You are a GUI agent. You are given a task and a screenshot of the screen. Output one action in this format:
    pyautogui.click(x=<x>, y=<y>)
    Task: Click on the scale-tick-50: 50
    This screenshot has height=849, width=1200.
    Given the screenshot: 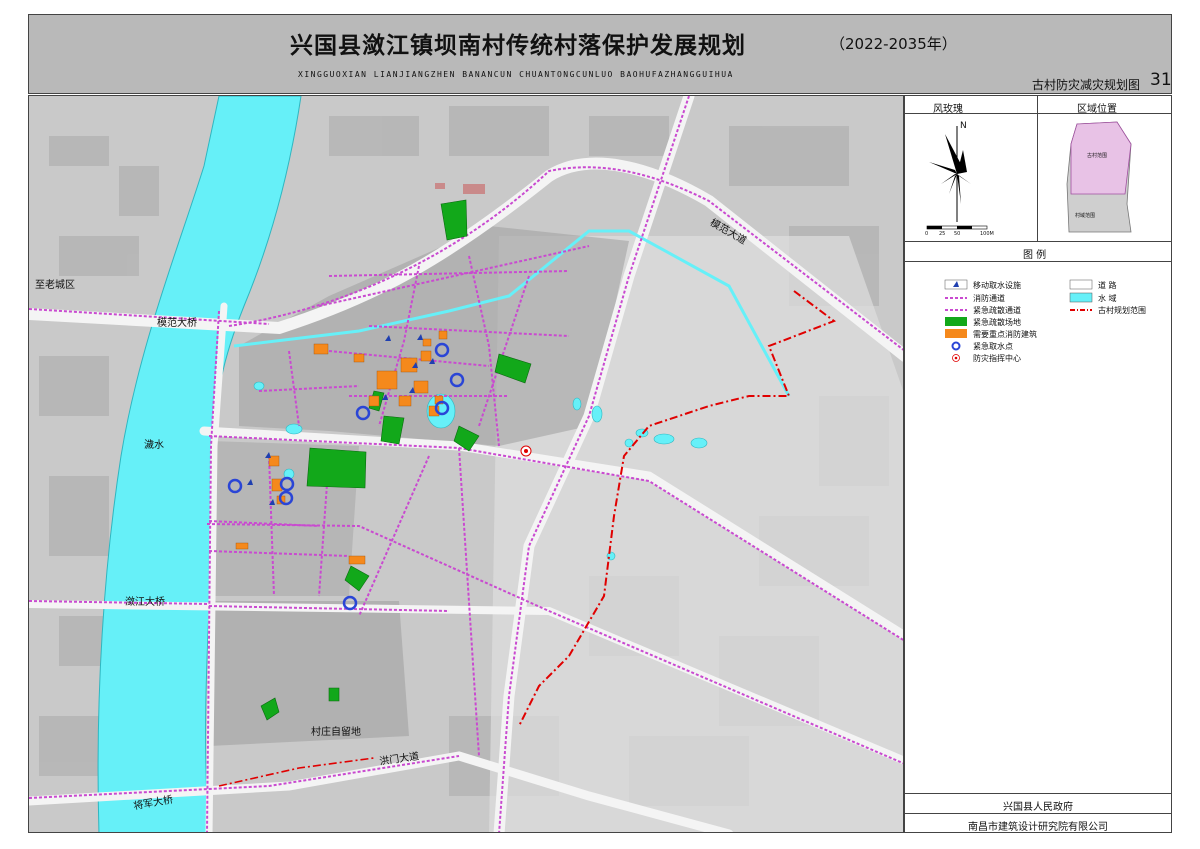 What is the action you would take?
    pyautogui.click(x=957, y=234)
    